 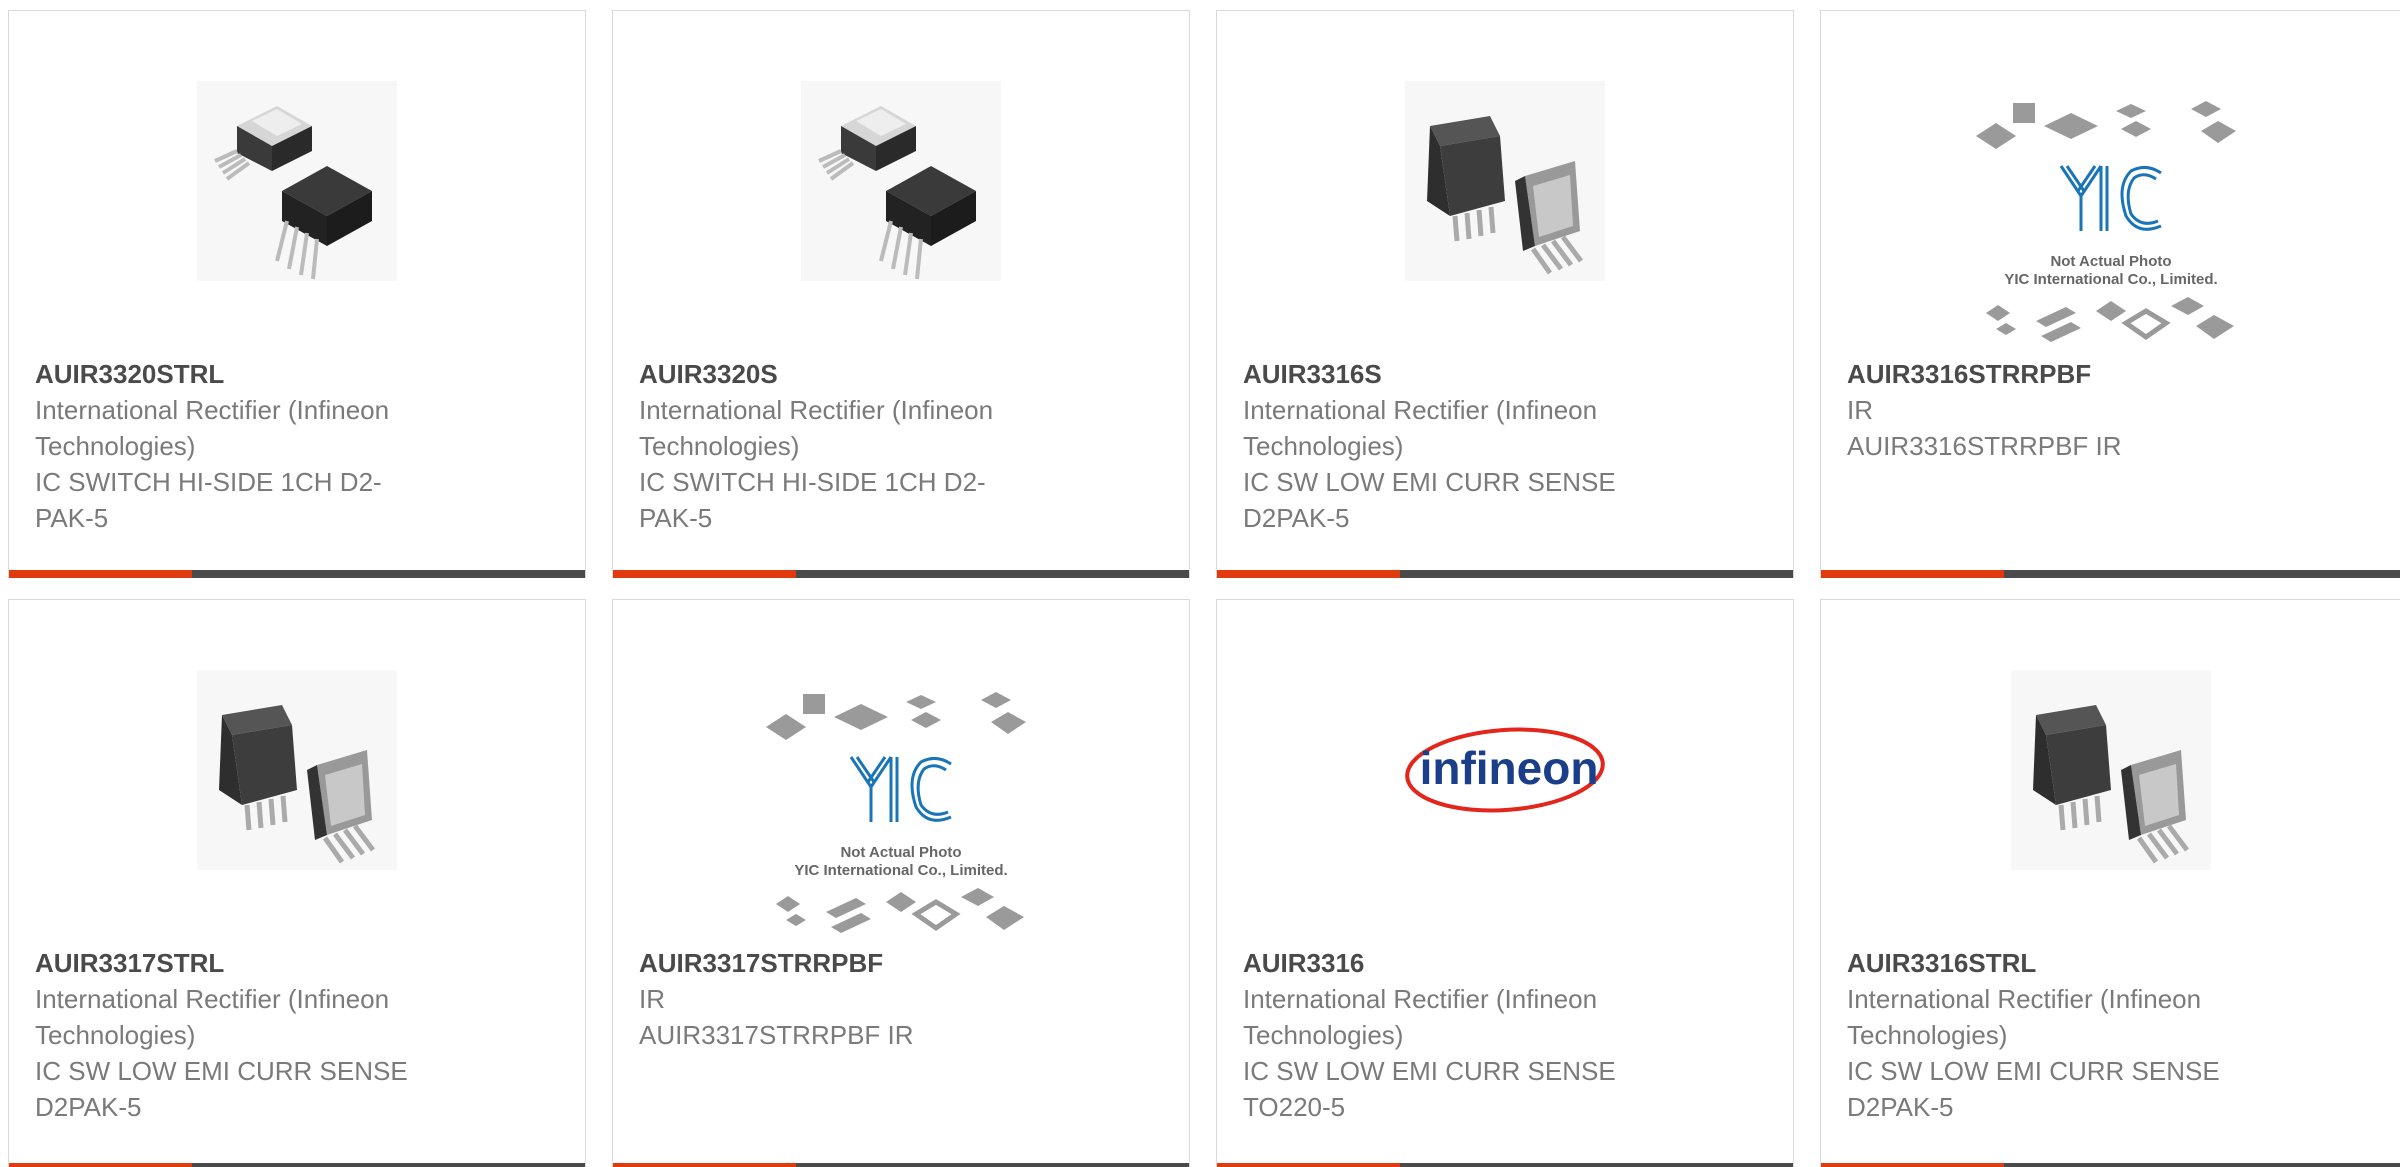 I want to click on part-number-link: AUIR3317STRRPBF, so click(x=849, y=963).